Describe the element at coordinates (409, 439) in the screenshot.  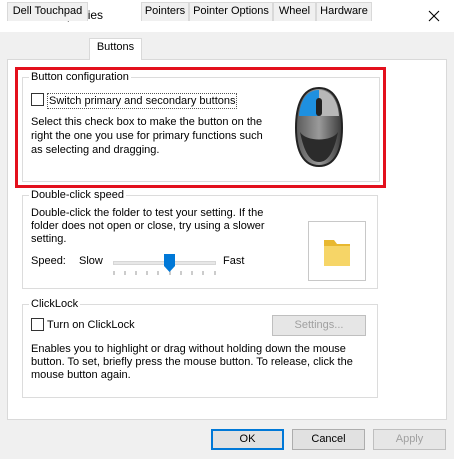
I see `apply-button: Apply` at that location.